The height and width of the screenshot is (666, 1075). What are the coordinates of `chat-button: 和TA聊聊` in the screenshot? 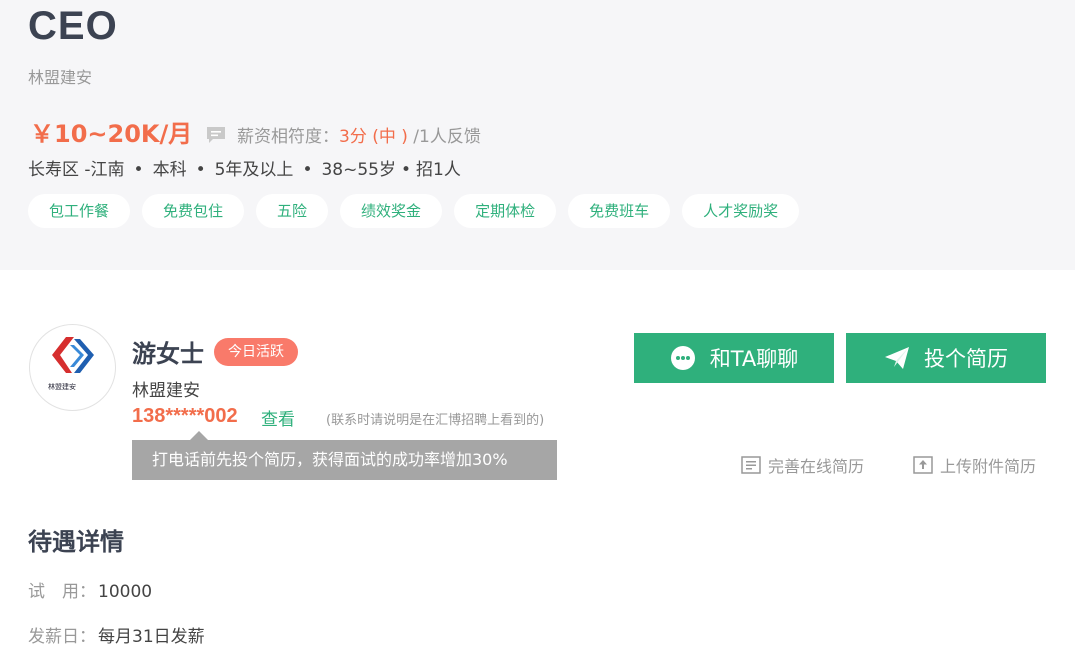 It's located at (734, 358).